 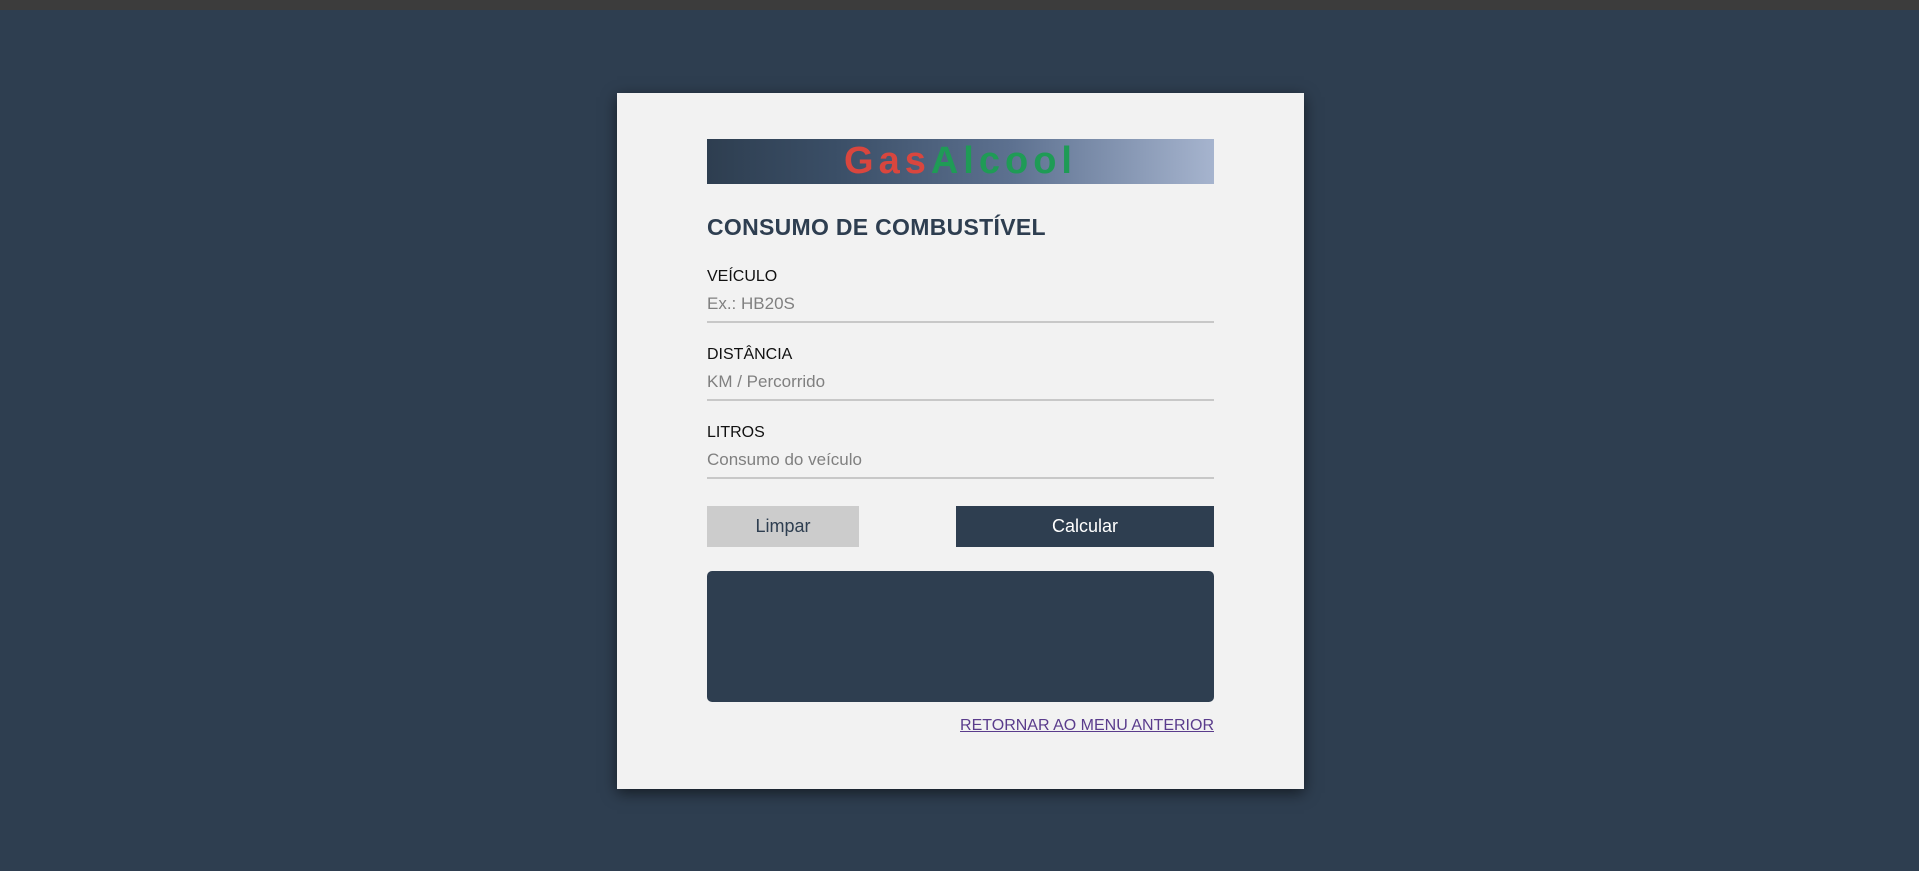 I want to click on liters-input, so click(x=960, y=464).